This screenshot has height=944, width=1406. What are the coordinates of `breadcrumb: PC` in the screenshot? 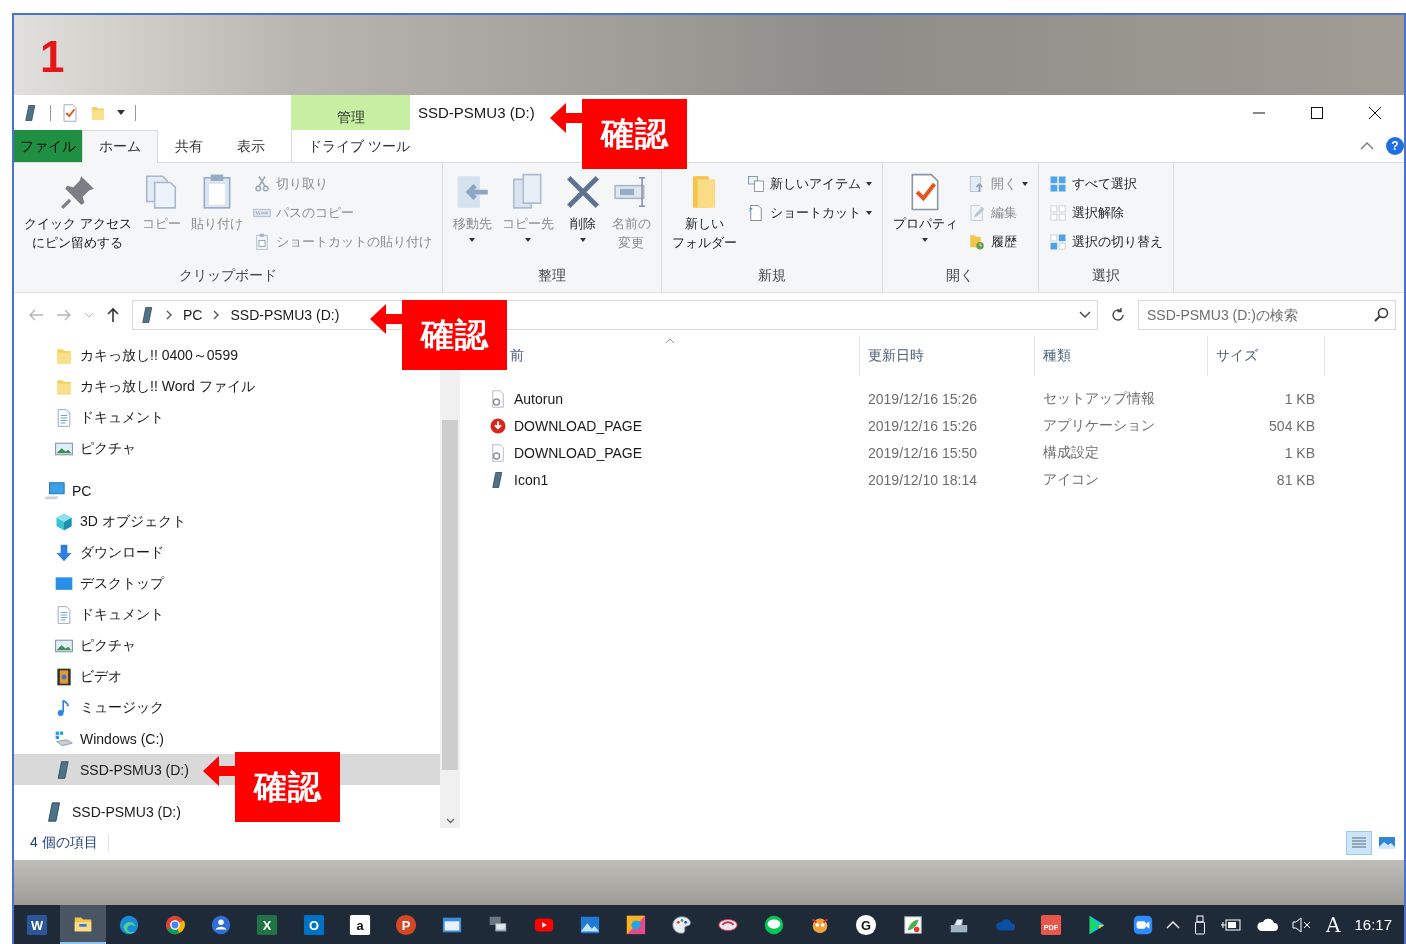 It's located at (193, 314).